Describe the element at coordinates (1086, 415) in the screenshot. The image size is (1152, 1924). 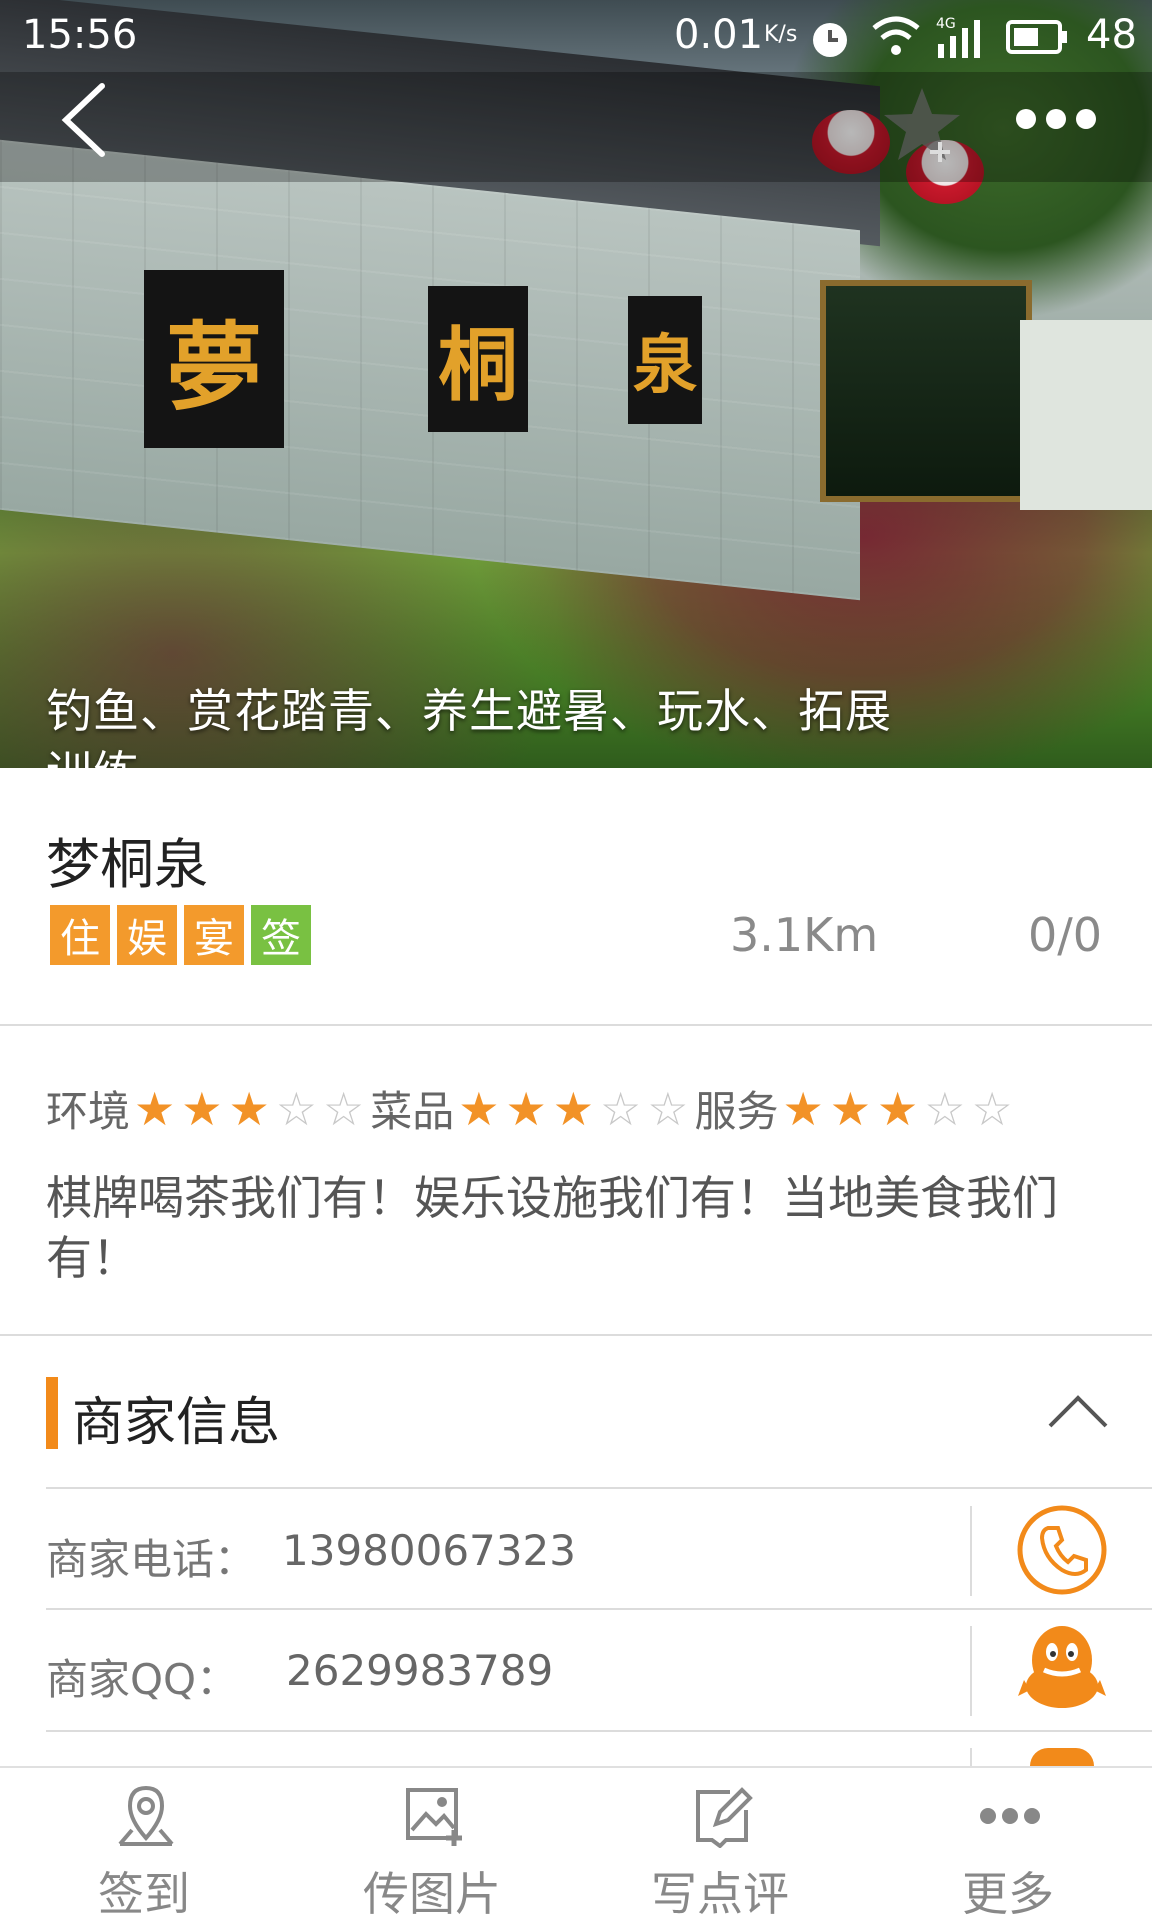
I see `white-wall` at that location.